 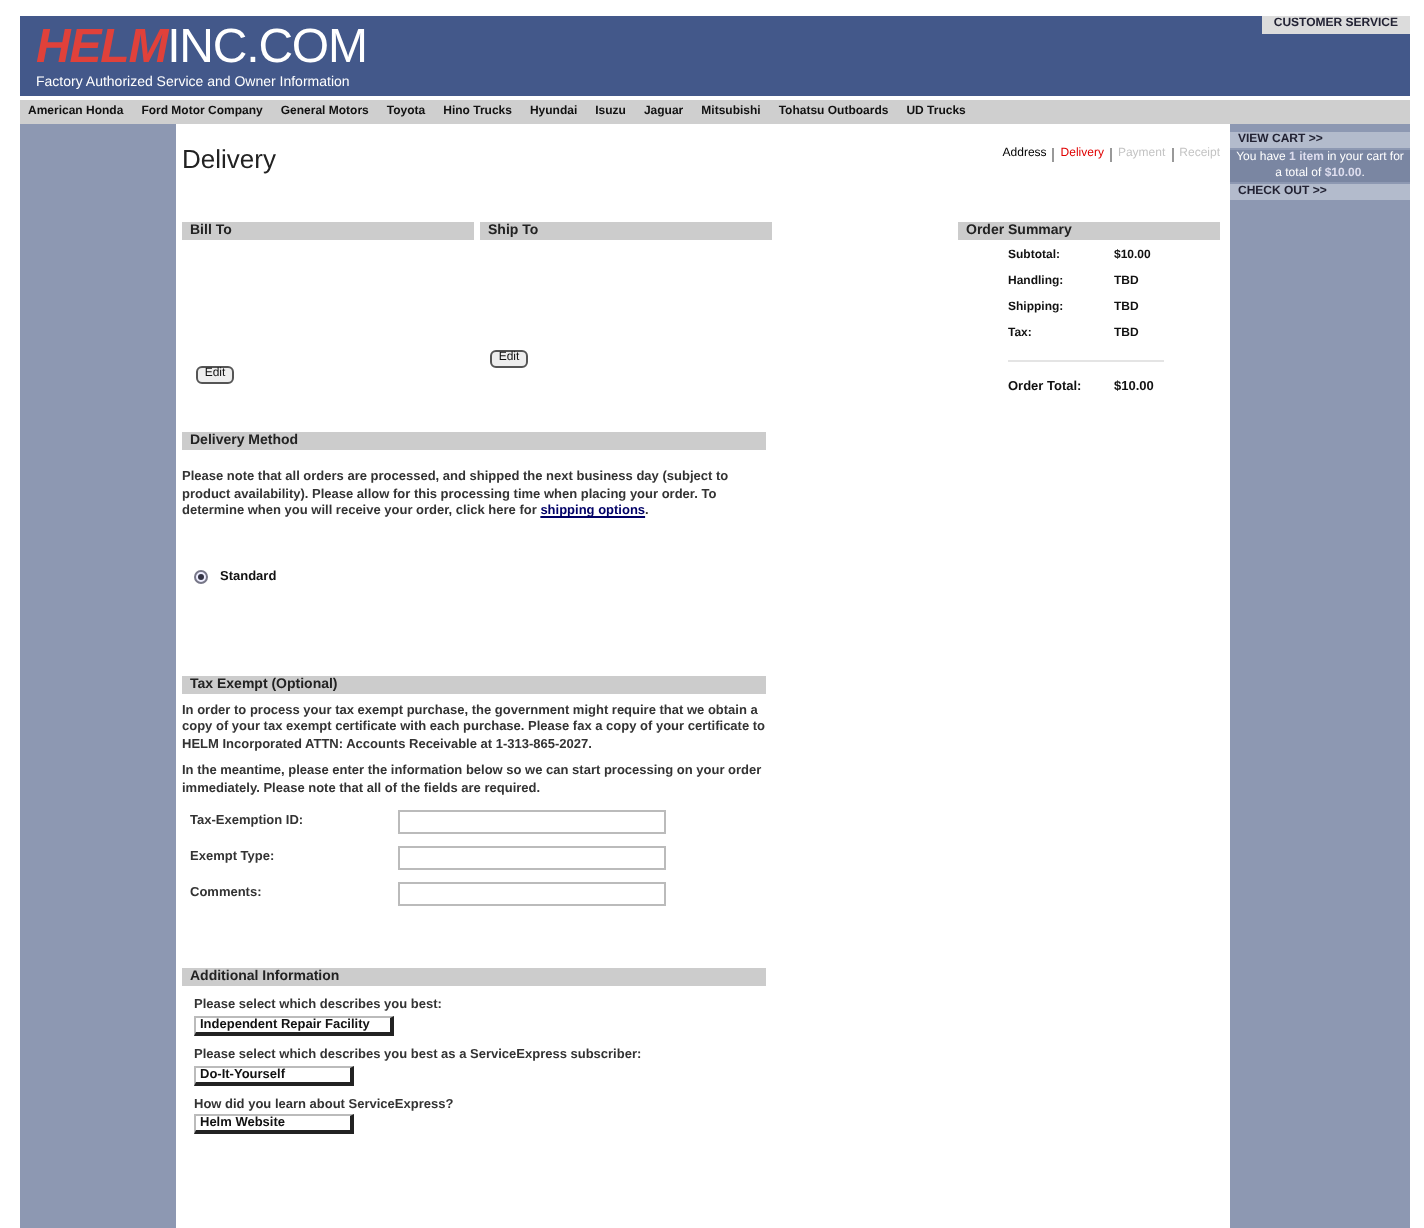 What do you see at coordinates (201, 577) in the screenshot?
I see `radio-button` at bounding box center [201, 577].